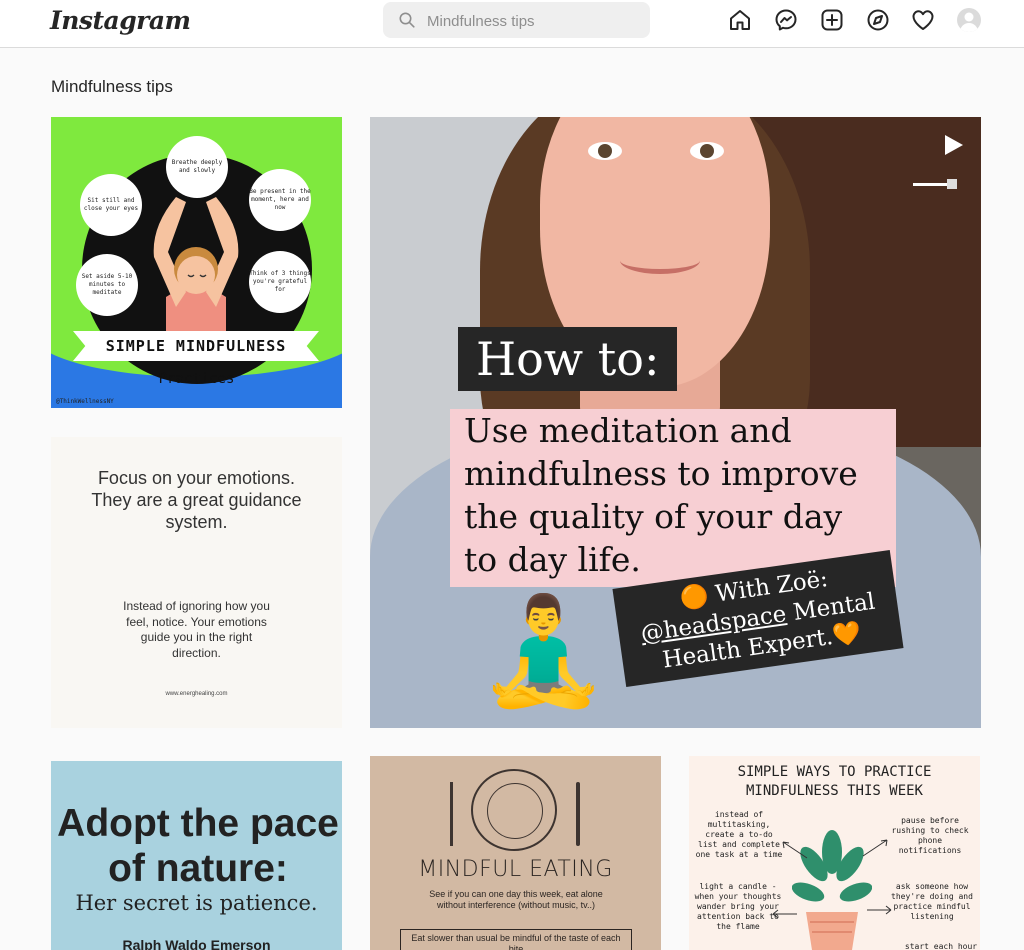  I want to click on tip-bubble: Sit still and close your eyes, so click(111, 205).